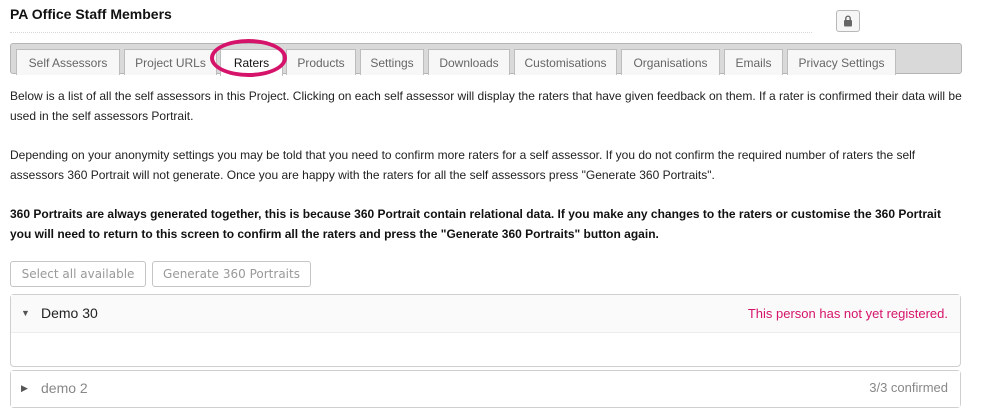 The image size is (988, 420). Describe the element at coordinates (25, 313) in the screenshot. I see `caret-down-icon: ▼` at that location.